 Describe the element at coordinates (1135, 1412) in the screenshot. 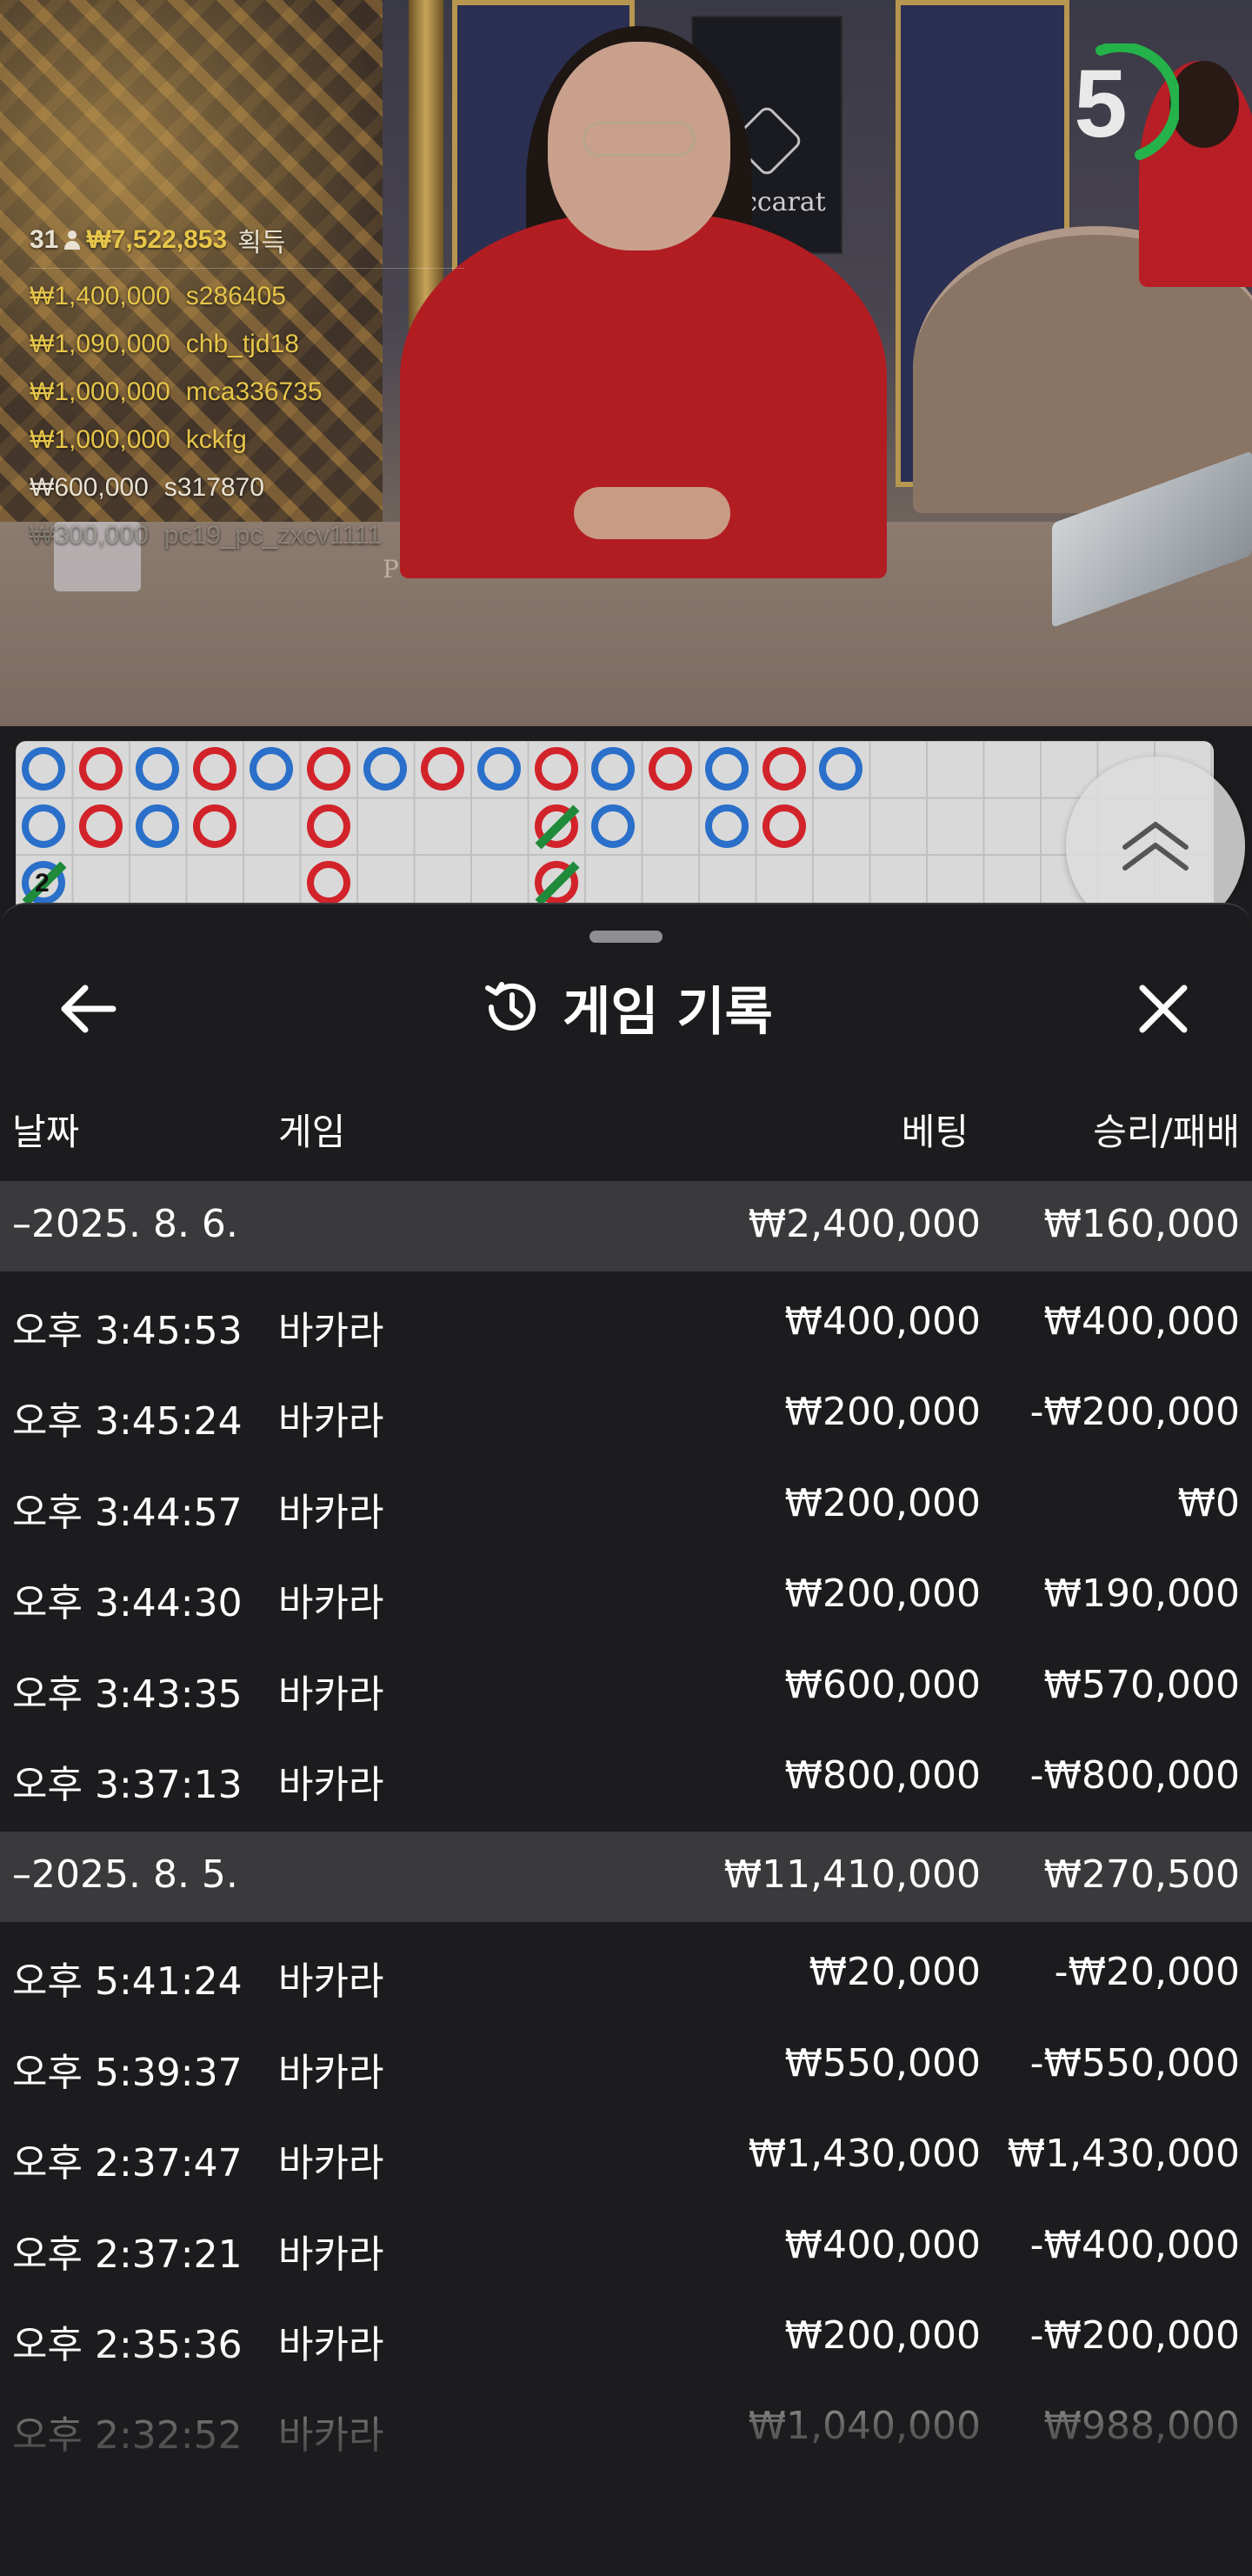

I see `row-winloss: -₩200,000` at that location.